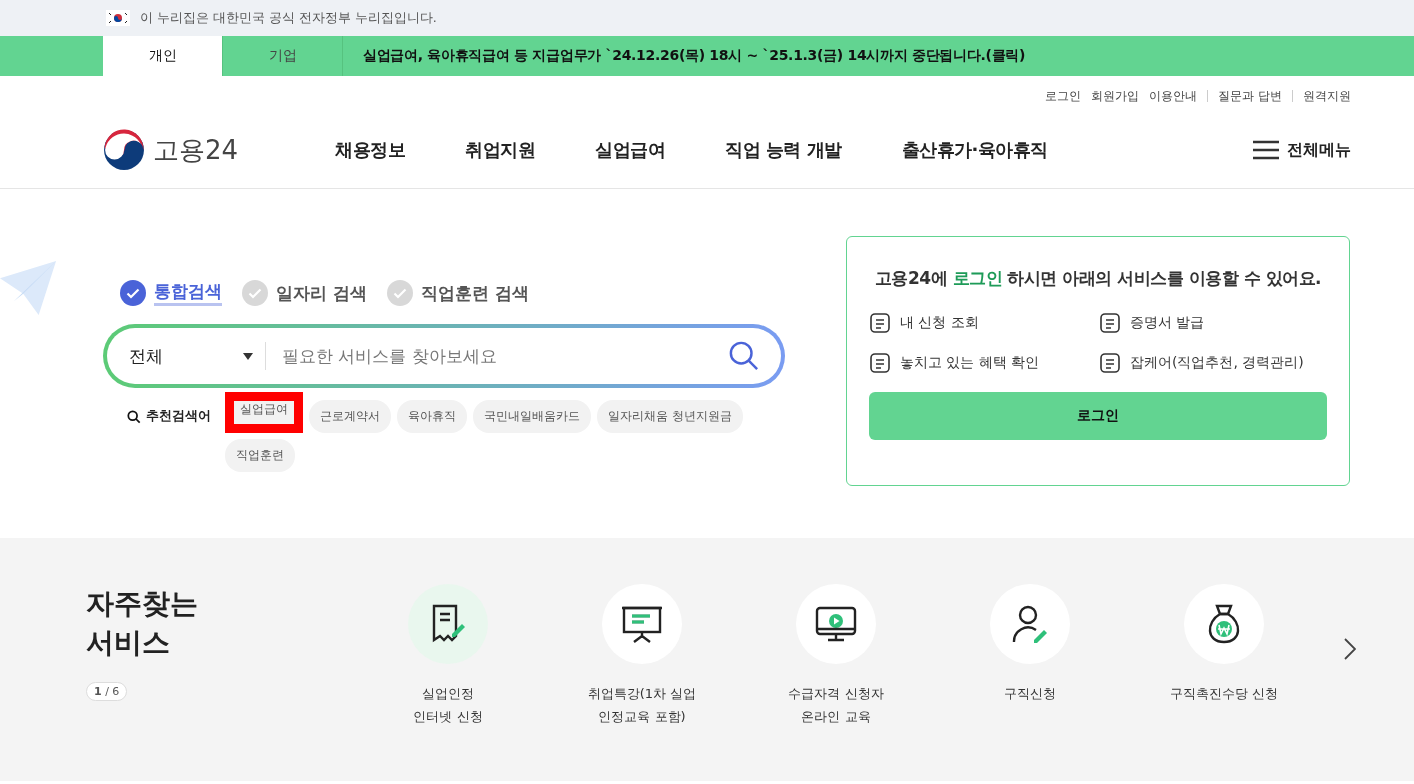 The height and width of the screenshot is (784, 1414). Describe the element at coordinates (694, 56) in the screenshot. I see `notice-link: 실업급여, 육아휴직급여 등 지급업무가 `24.12.26(목) 18시 ~ `25.1.3(금) 14시까지 중단됩니다.(클릭)` at that location.